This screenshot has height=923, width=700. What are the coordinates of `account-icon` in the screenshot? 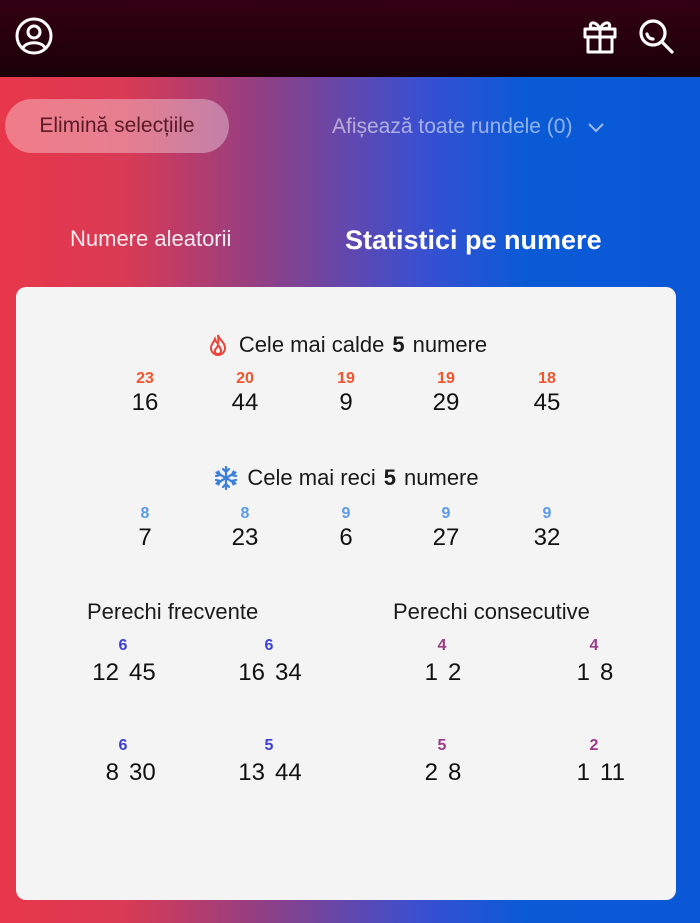 It's located at (34, 36).